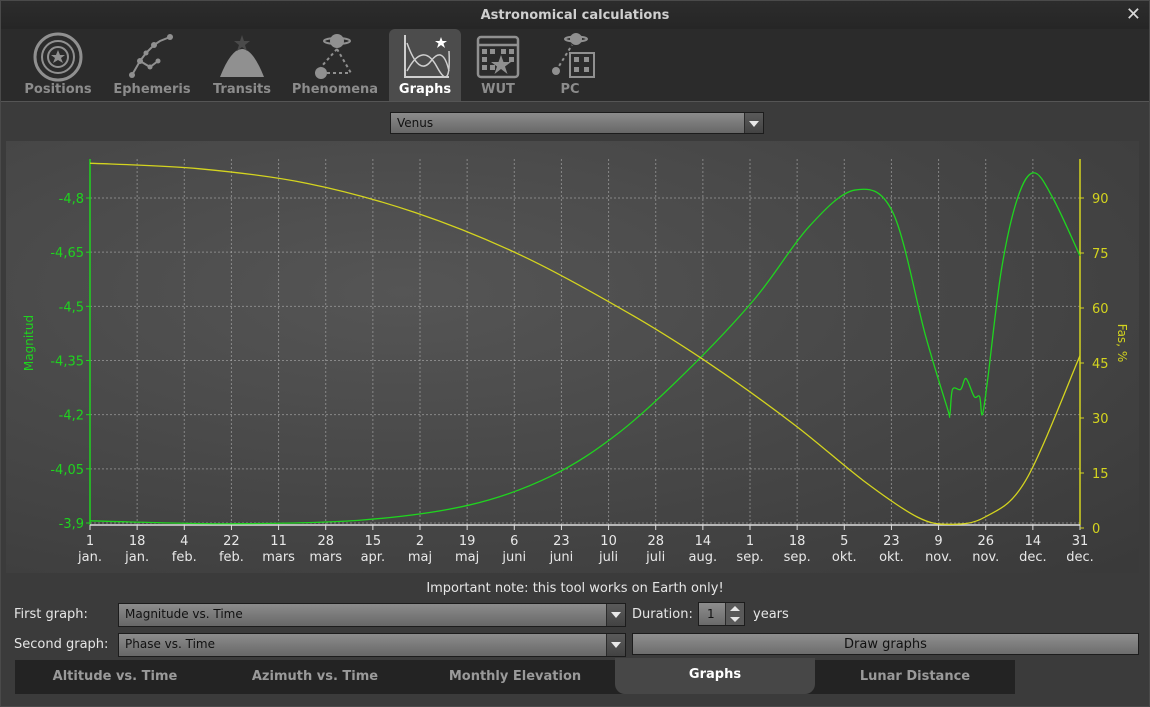 This screenshot has width=1150, height=707. I want to click on tab-ephemeris: Ephemeris, so click(152, 65).